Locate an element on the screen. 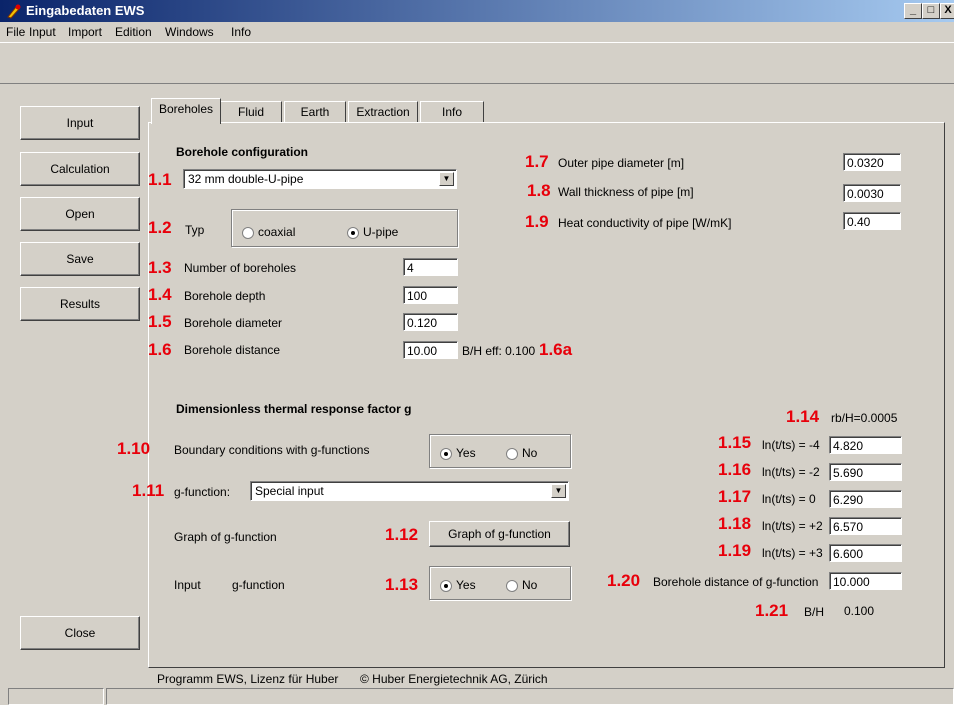  boundary-label: Boundary conditions with g-functions is located at coordinates (272, 450).